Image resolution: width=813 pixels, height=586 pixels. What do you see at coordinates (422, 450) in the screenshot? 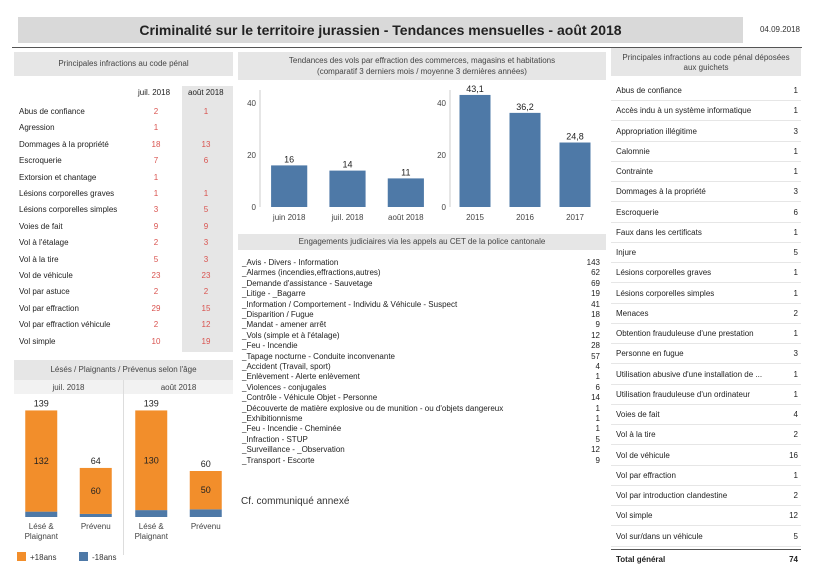
I see `list-item: _Surveillance - _Observation 12` at bounding box center [422, 450].